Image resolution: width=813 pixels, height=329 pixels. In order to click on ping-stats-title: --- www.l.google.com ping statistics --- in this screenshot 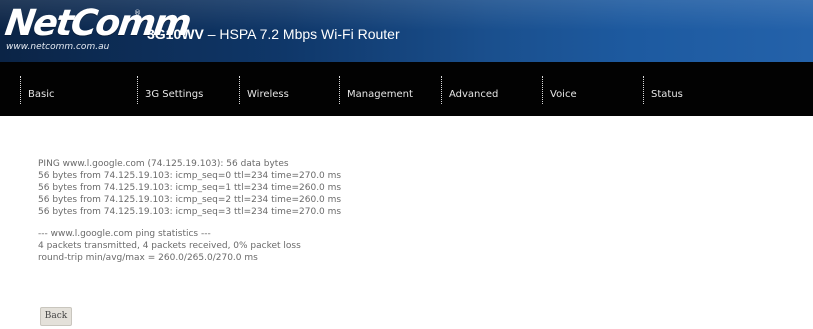, I will do `click(124, 234)`.